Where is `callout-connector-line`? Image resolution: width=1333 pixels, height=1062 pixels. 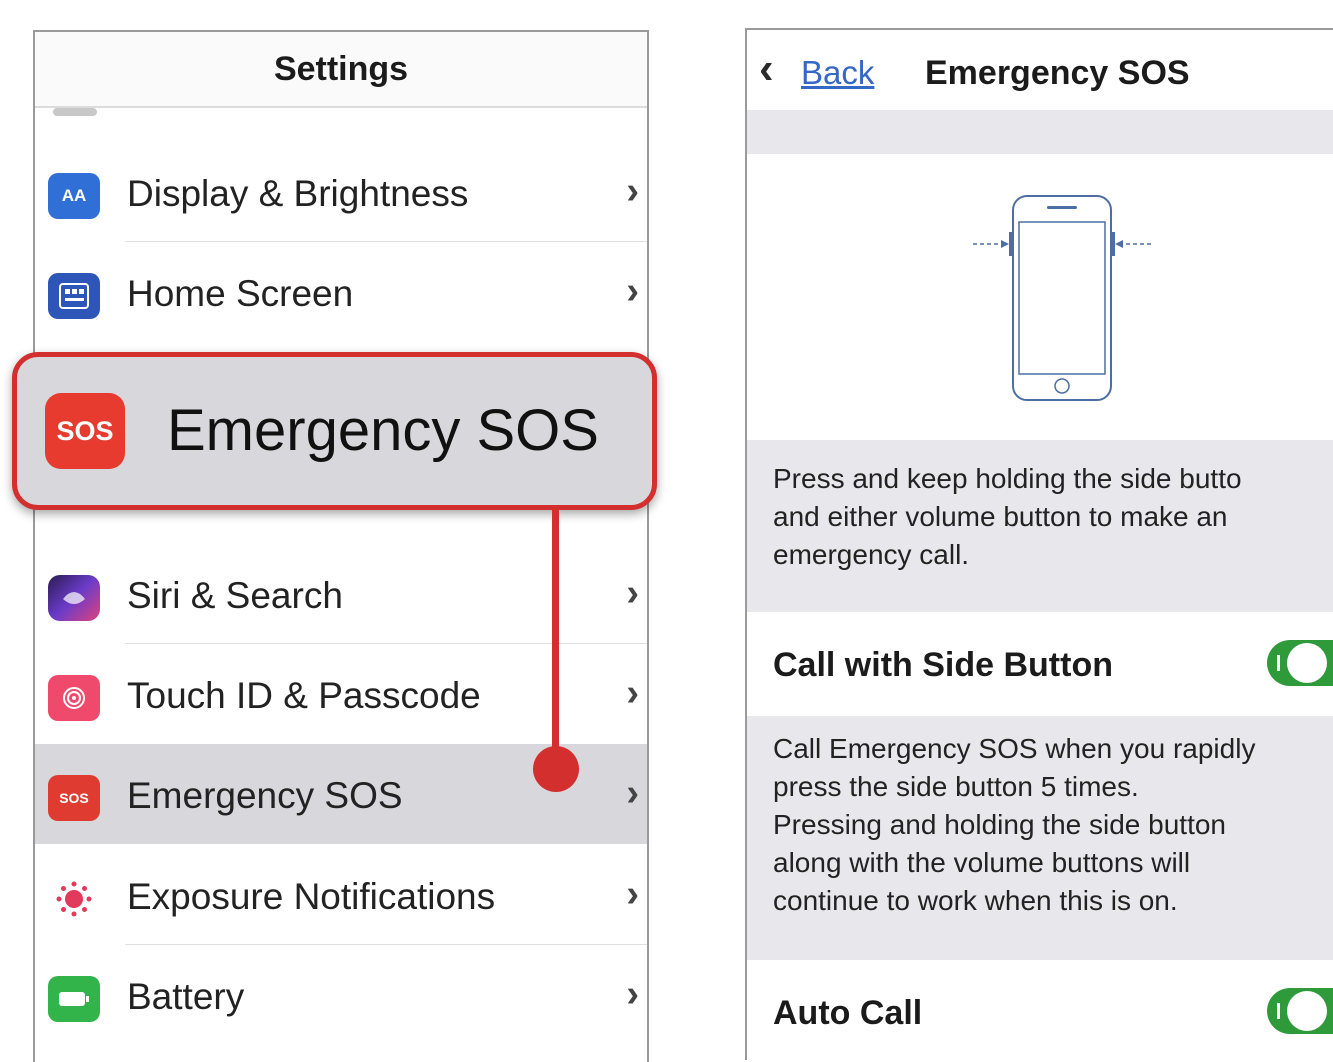
callout-connector-line is located at coordinates (555, 636).